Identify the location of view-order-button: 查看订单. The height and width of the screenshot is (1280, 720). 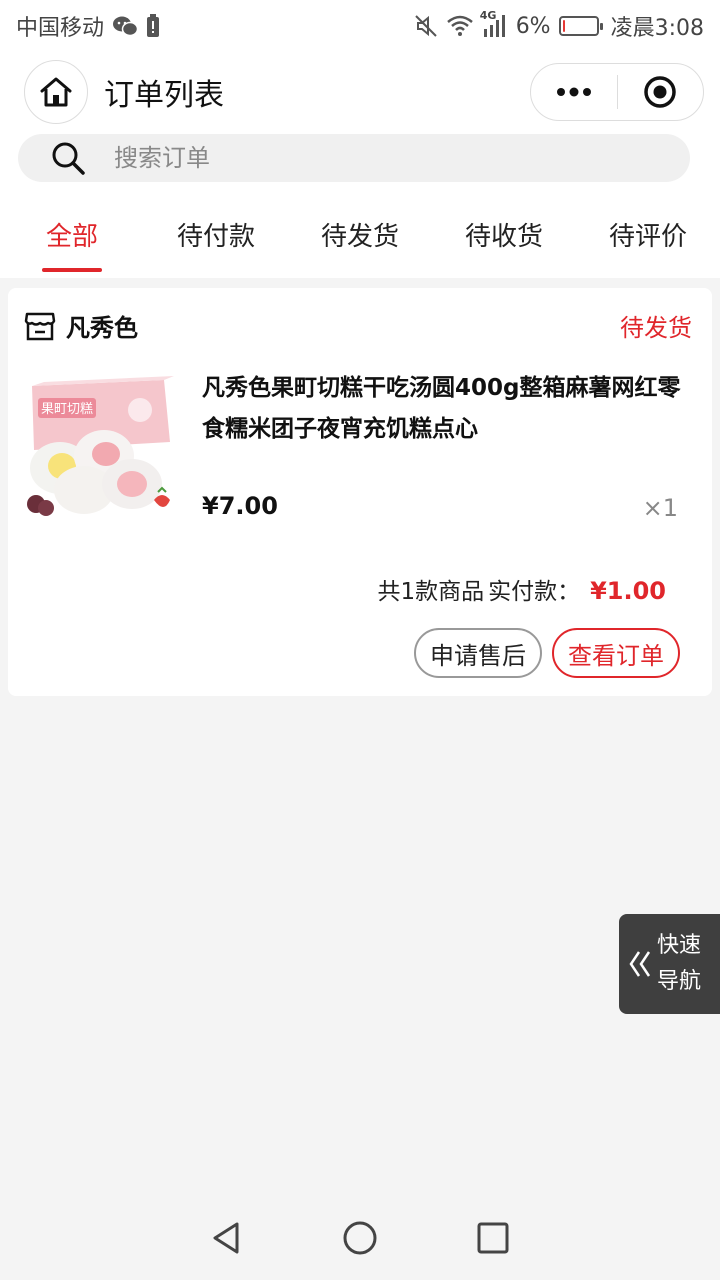
(616, 653).